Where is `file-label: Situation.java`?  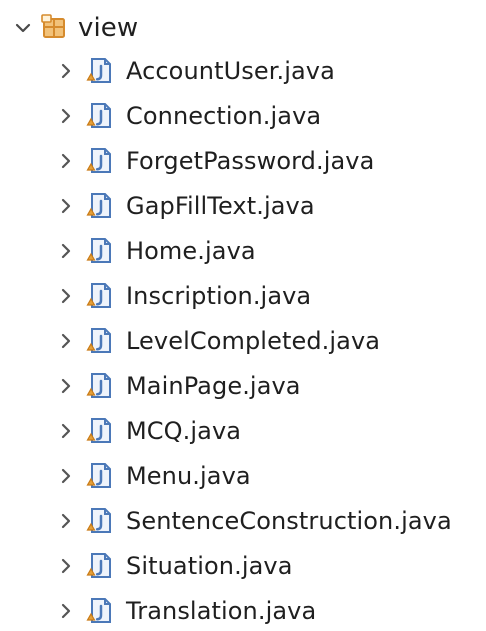
file-label: Situation.java is located at coordinates (209, 566).